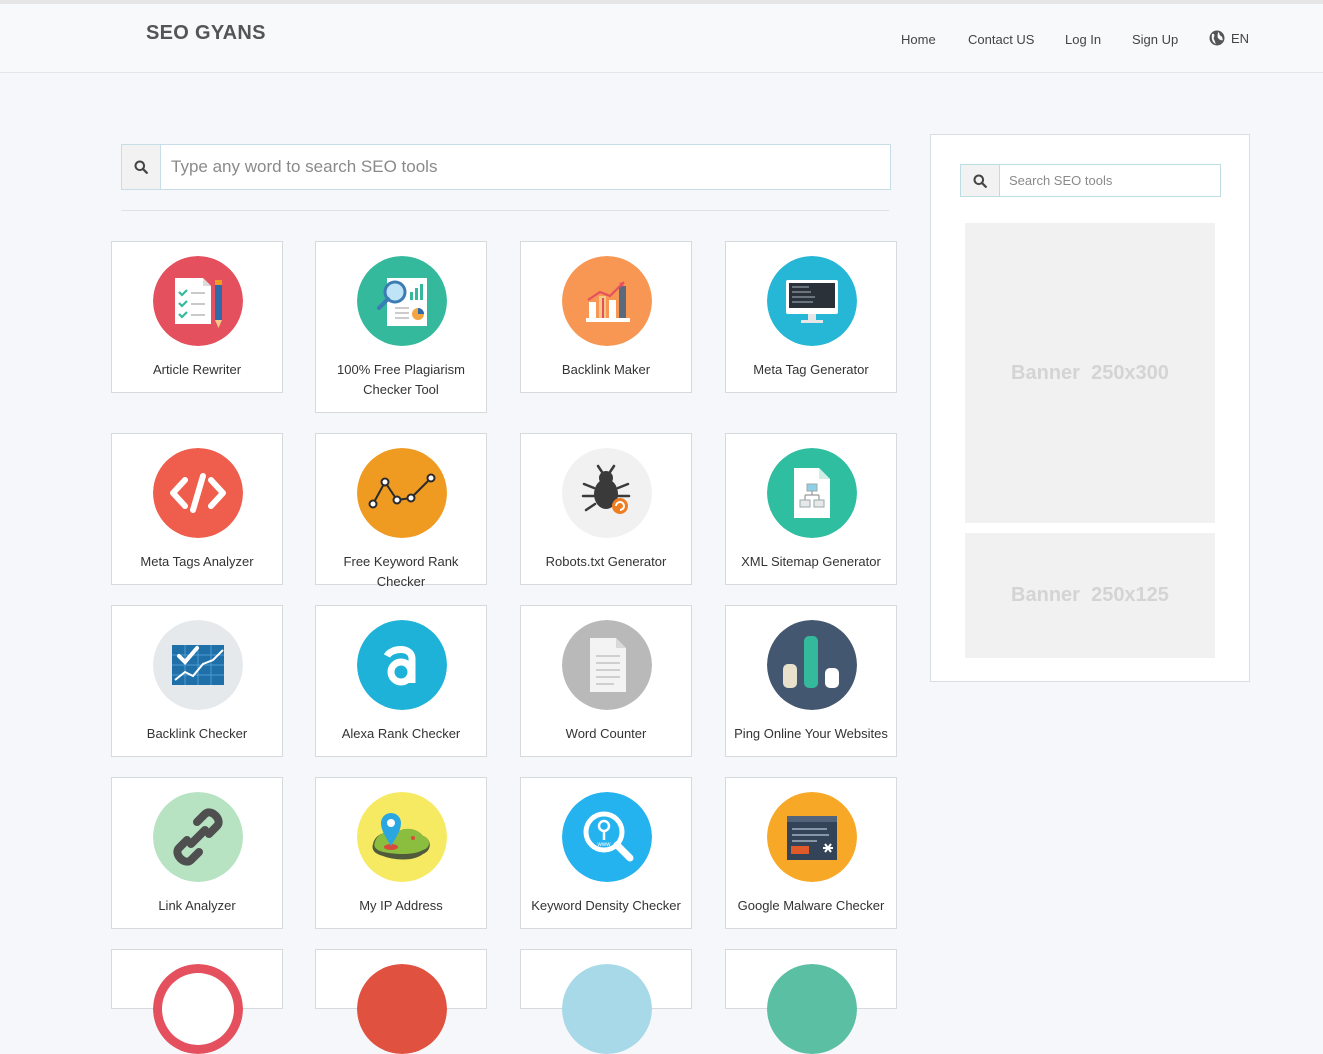 The width and height of the screenshot is (1323, 1054). I want to click on tool-label: 100% Free Plagiarism Checker Tool, so click(401, 379).